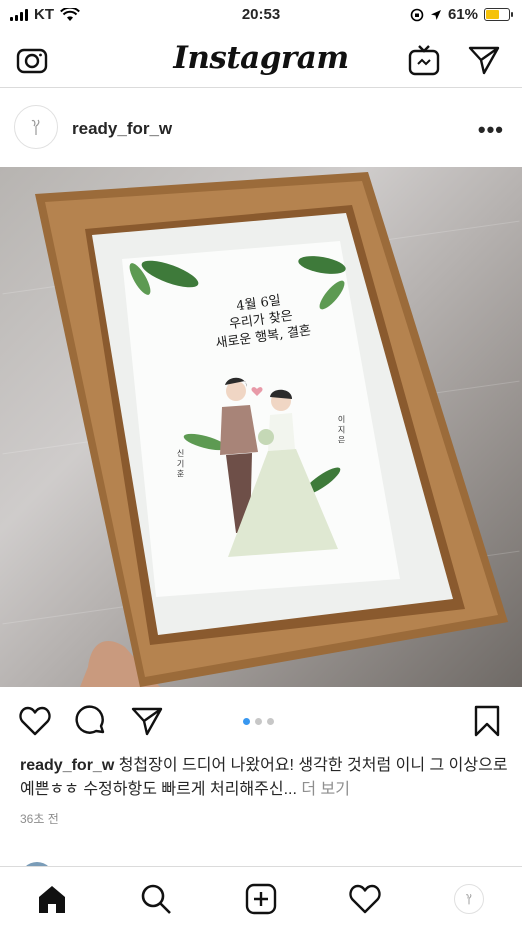 Image resolution: width=522 pixels, height=930 pixels. I want to click on battery-percent: 61%, so click(462, 14).